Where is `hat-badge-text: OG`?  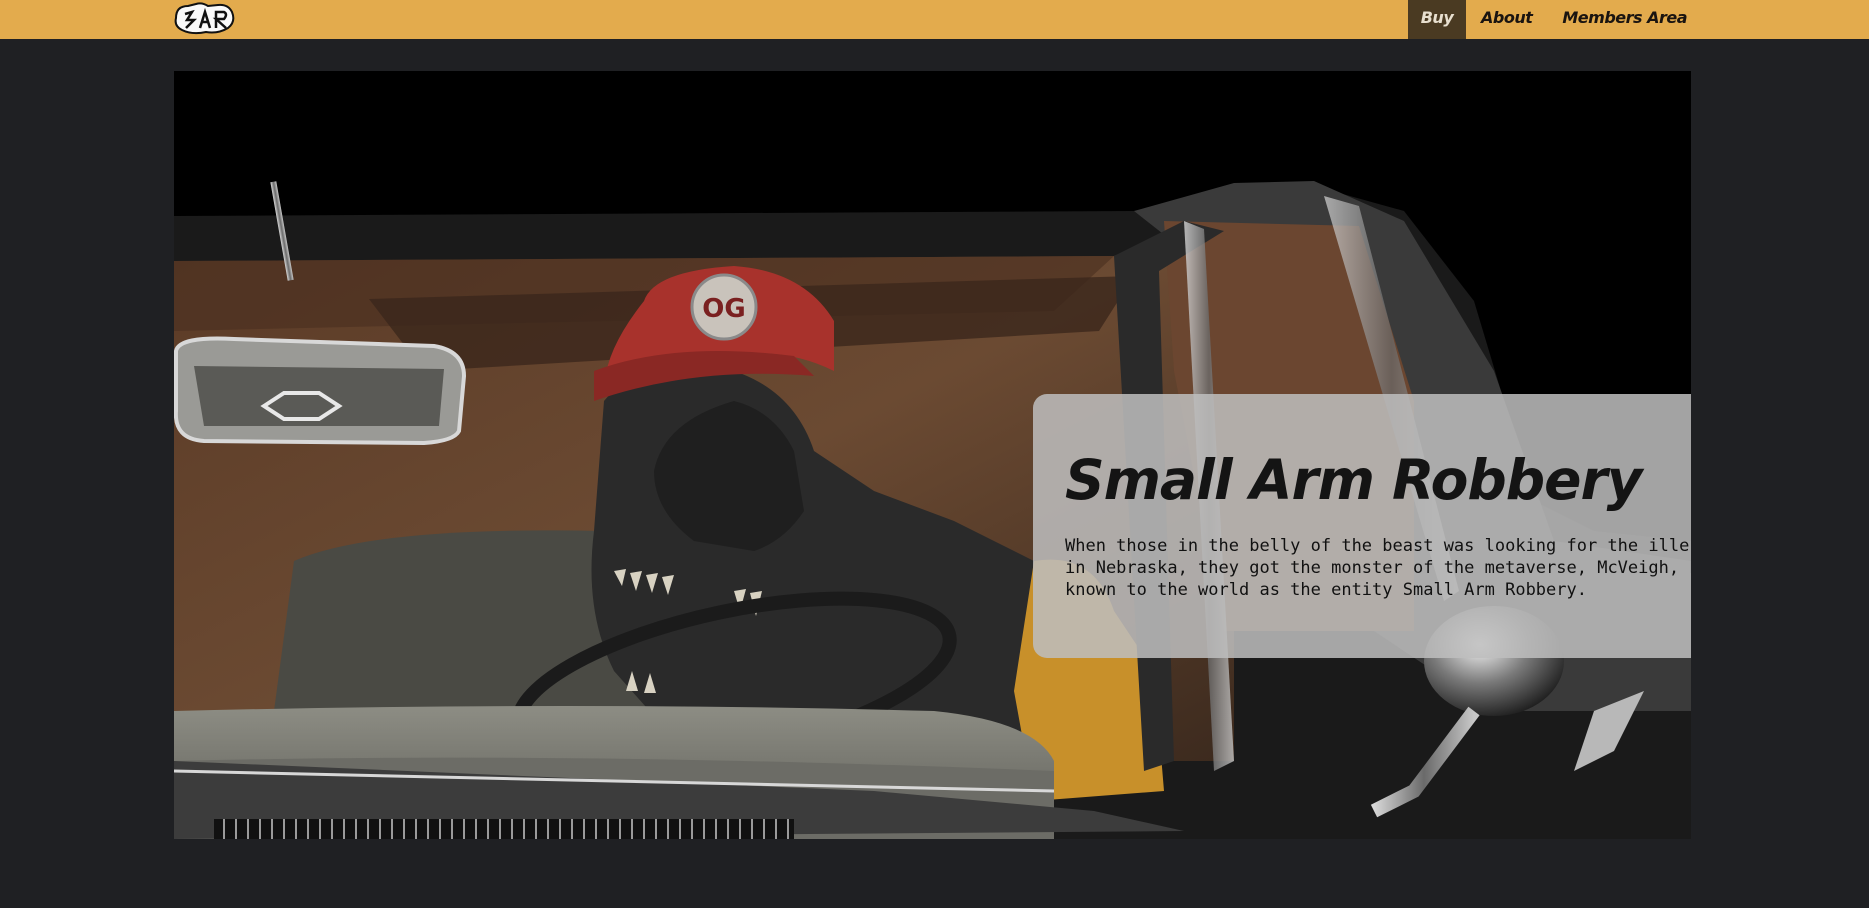
hat-badge-text: OG is located at coordinates (723, 309).